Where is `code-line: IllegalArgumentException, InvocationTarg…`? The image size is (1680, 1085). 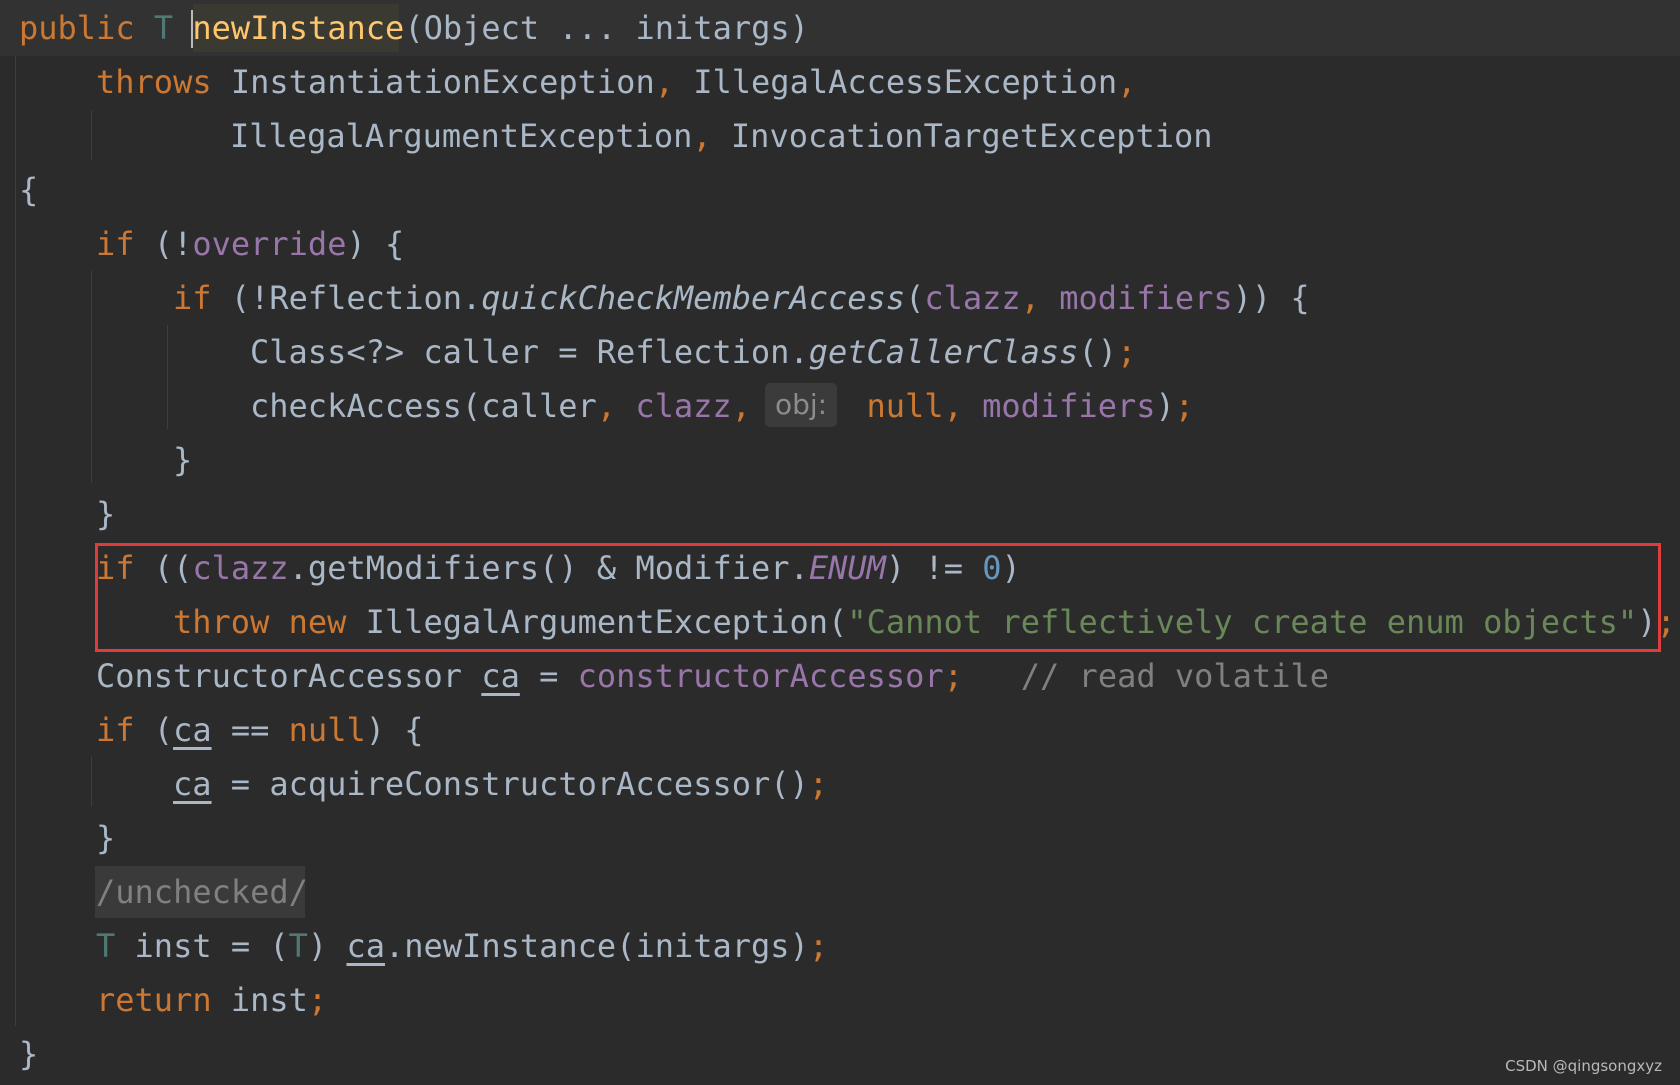 code-line: IllegalArgumentException, InvocationTarg… is located at coordinates (721, 136).